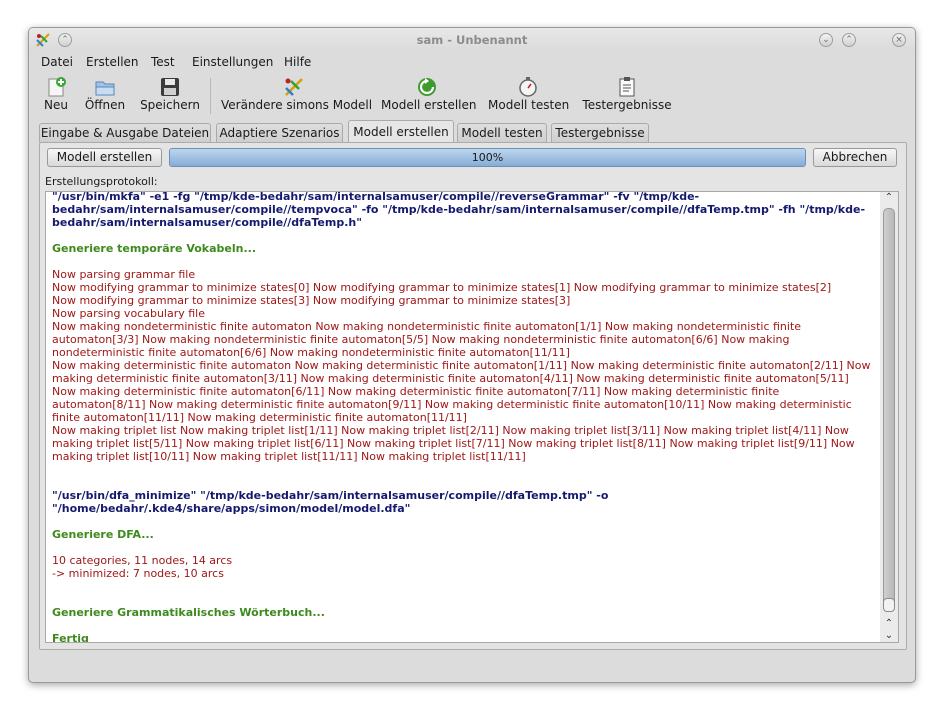 This screenshot has width=942, height=709. I want to click on scroll-down-icon: ⌄, so click(889, 636).